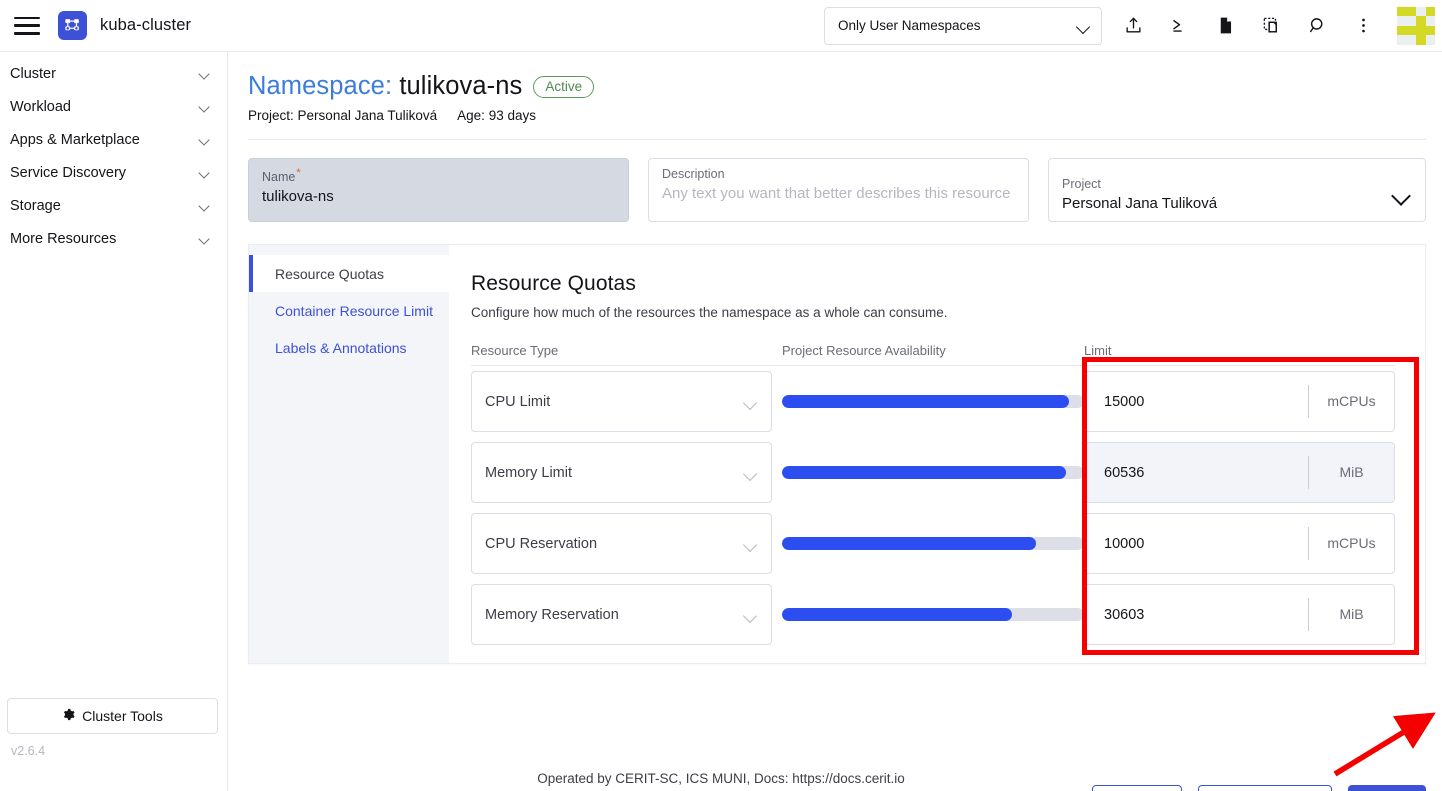 Image resolution: width=1442 pixels, height=791 pixels. I want to click on import-yaml-icon, so click(1133, 26).